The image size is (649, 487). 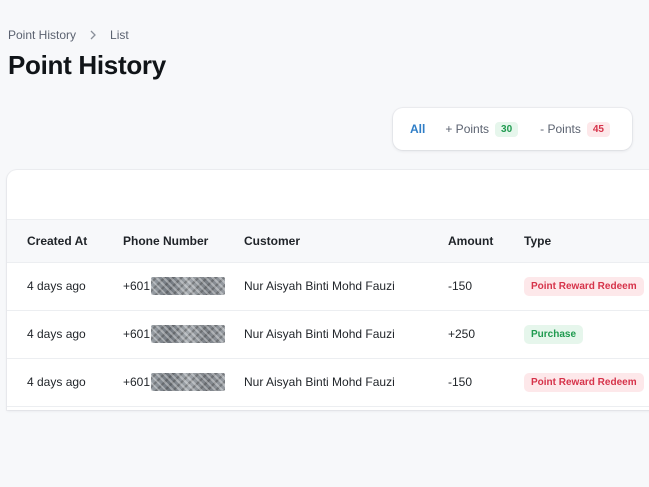 I want to click on breadcrumb-current: List, so click(x=119, y=35).